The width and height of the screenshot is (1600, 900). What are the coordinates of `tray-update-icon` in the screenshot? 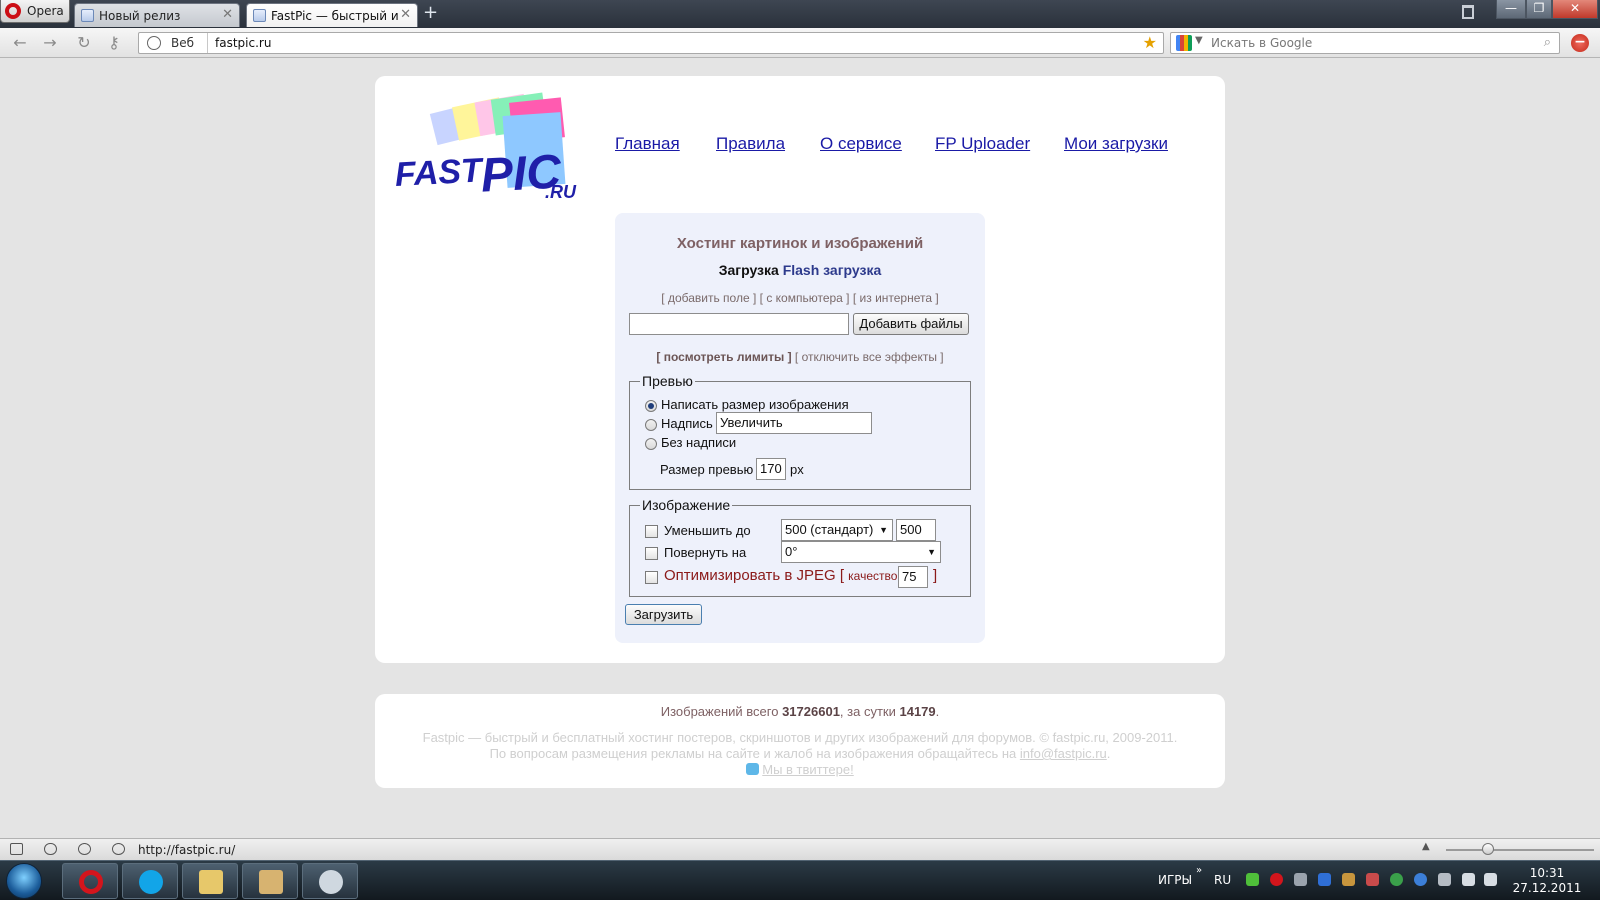 It's located at (1420, 879).